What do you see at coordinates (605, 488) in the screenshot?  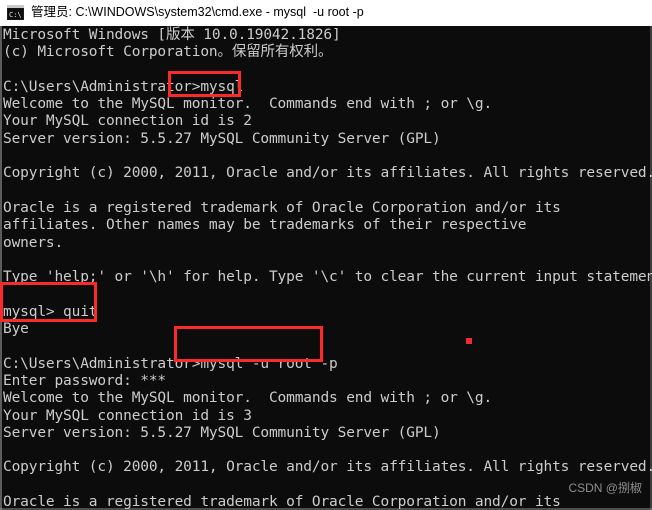 I see `csdn-watermark: CSDN @捌椒` at bounding box center [605, 488].